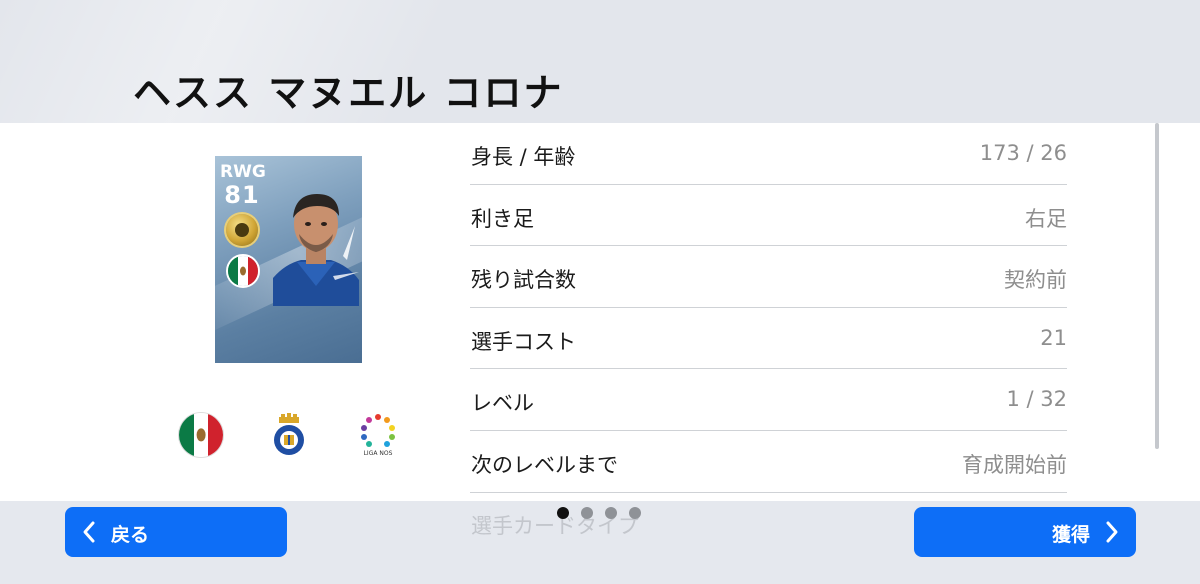 This screenshot has width=1200, height=584. What do you see at coordinates (599, 513) in the screenshot?
I see `page-indicator` at bounding box center [599, 513].